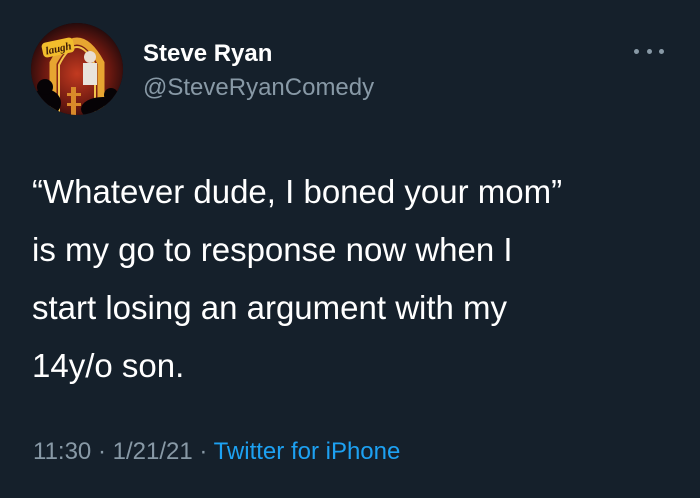 This screenshot has width=700, height=498. I want to click on avatar: laugh, so click(77, 69).